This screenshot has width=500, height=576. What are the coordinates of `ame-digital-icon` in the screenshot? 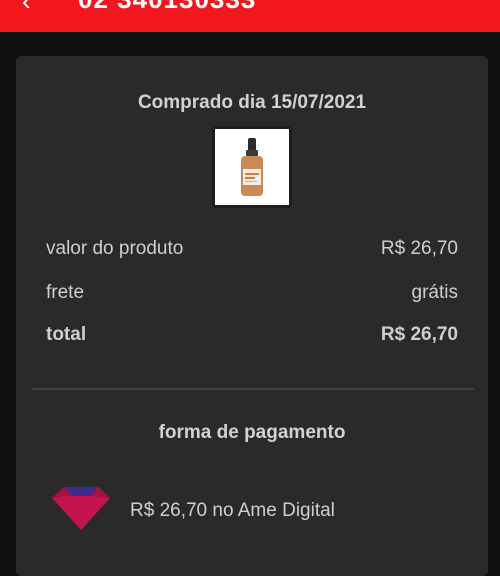 It's located at (81, 508).